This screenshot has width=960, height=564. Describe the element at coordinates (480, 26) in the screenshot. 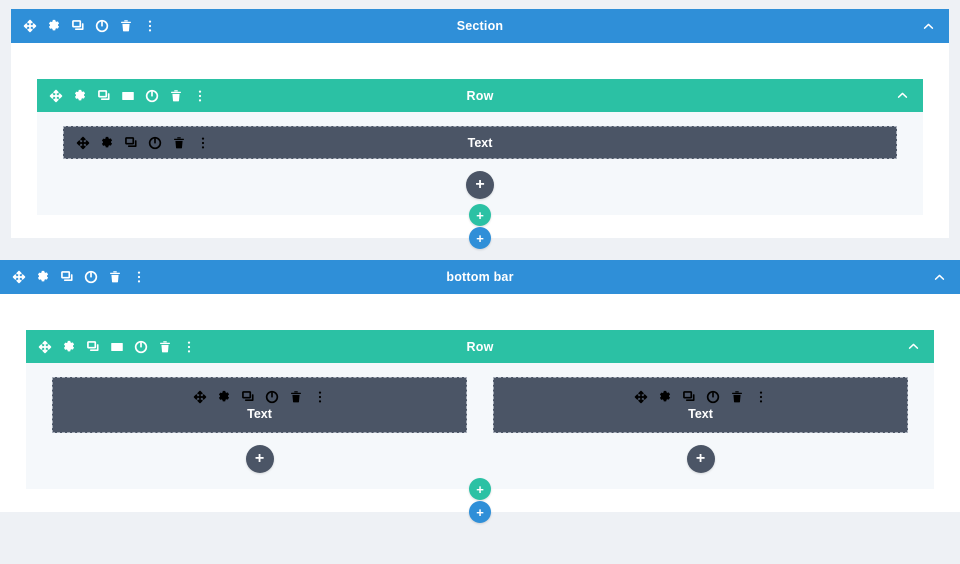

I see `section-header-bar: Section` at that location.